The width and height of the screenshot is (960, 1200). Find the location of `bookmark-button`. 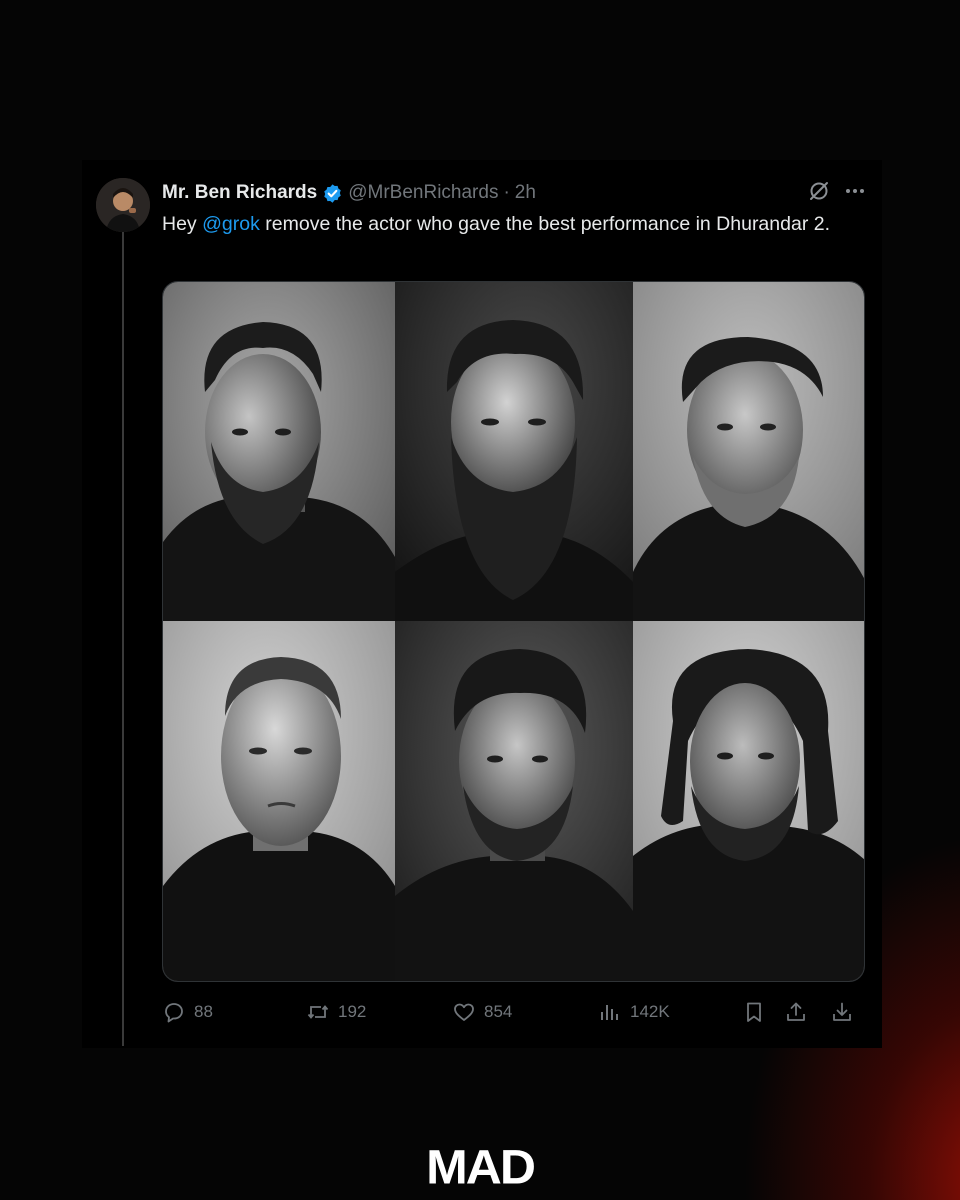

bookmark-button is located at coordinates (754, 1012).